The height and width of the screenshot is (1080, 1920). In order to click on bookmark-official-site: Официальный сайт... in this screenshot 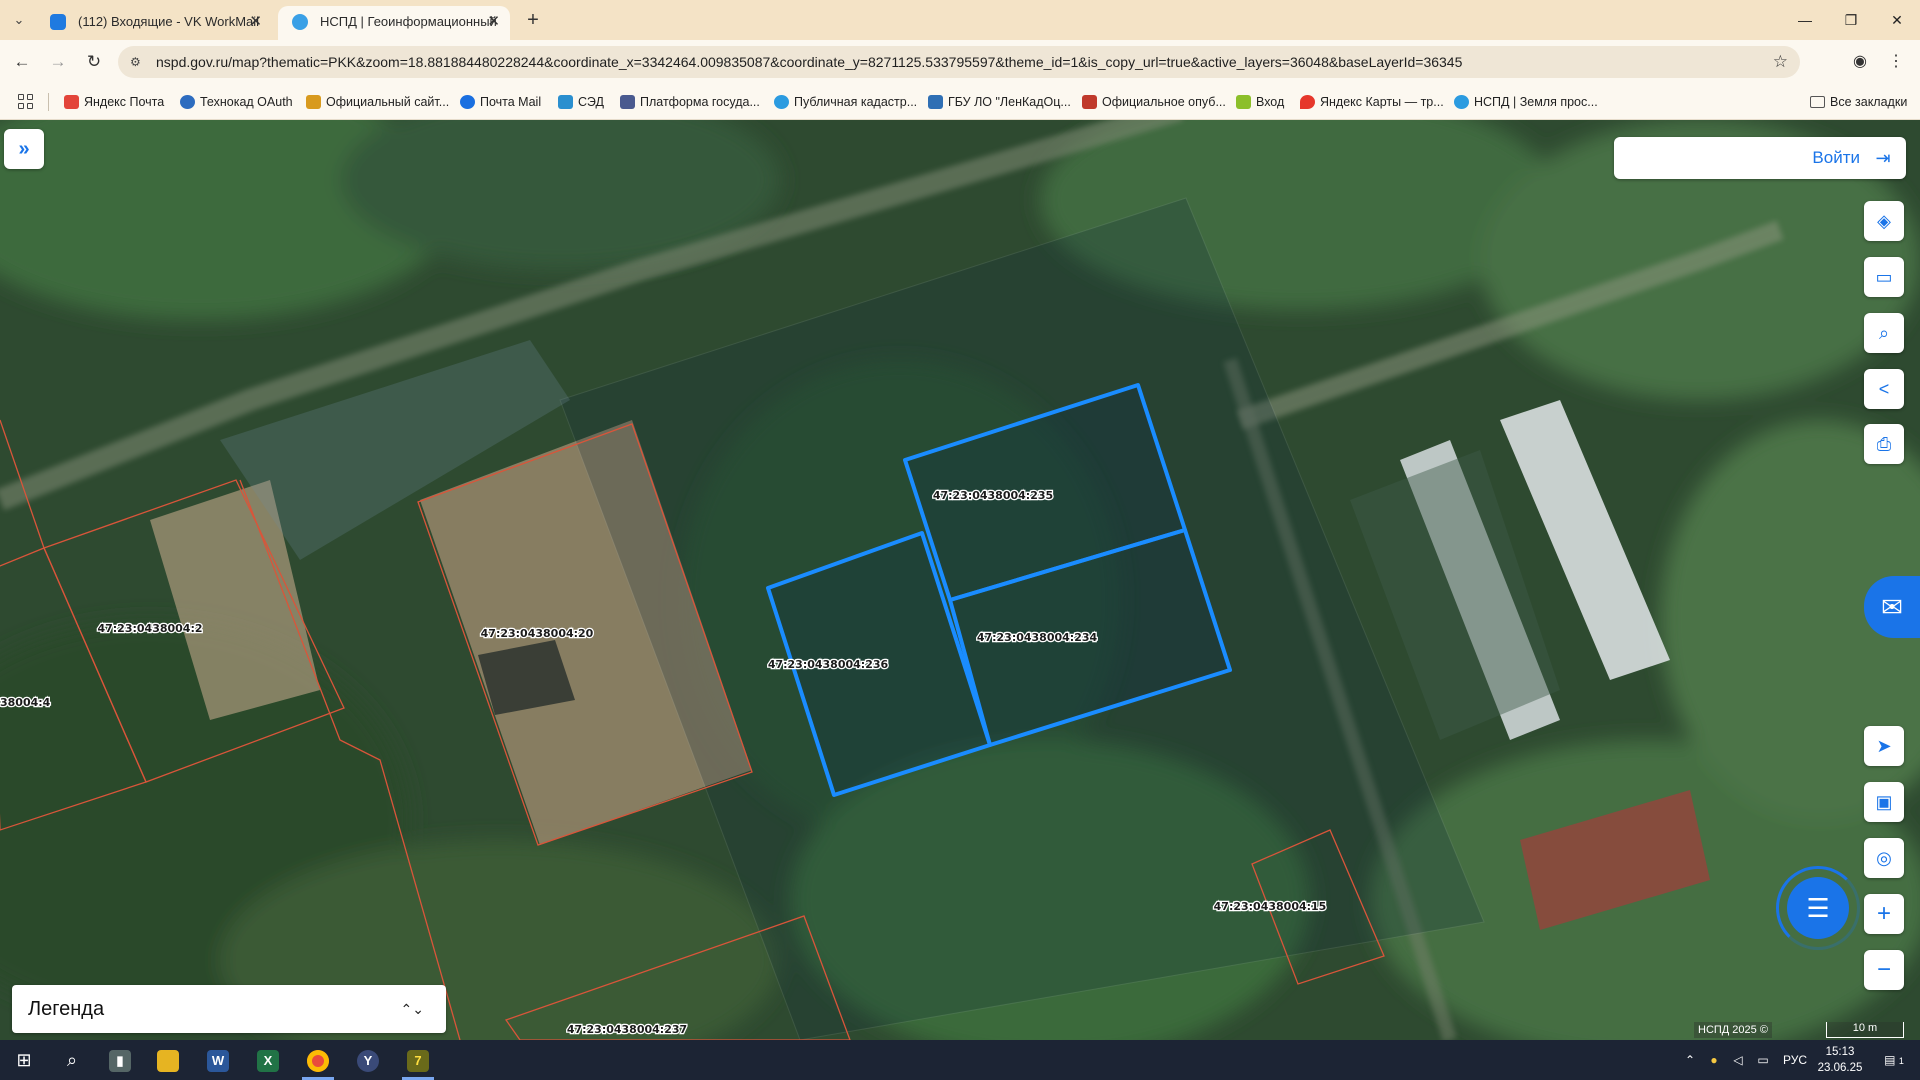, I will do `click(377, 102)`.